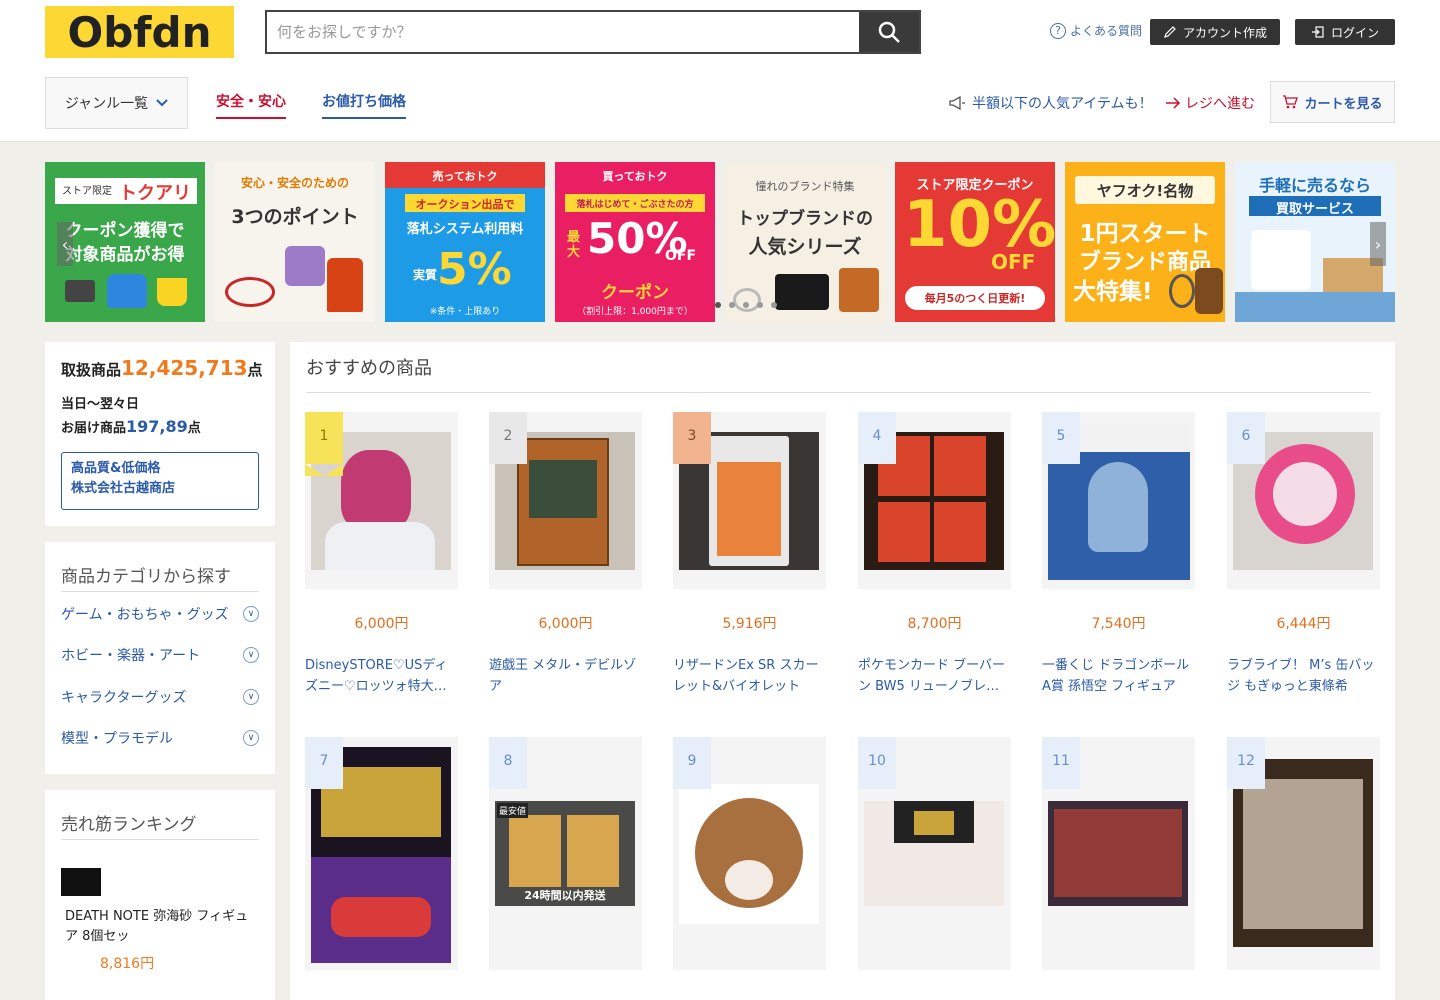 The width and height of the screenshot is (1440, 1000). I want to click on product-card: 10, so click(934, 868).